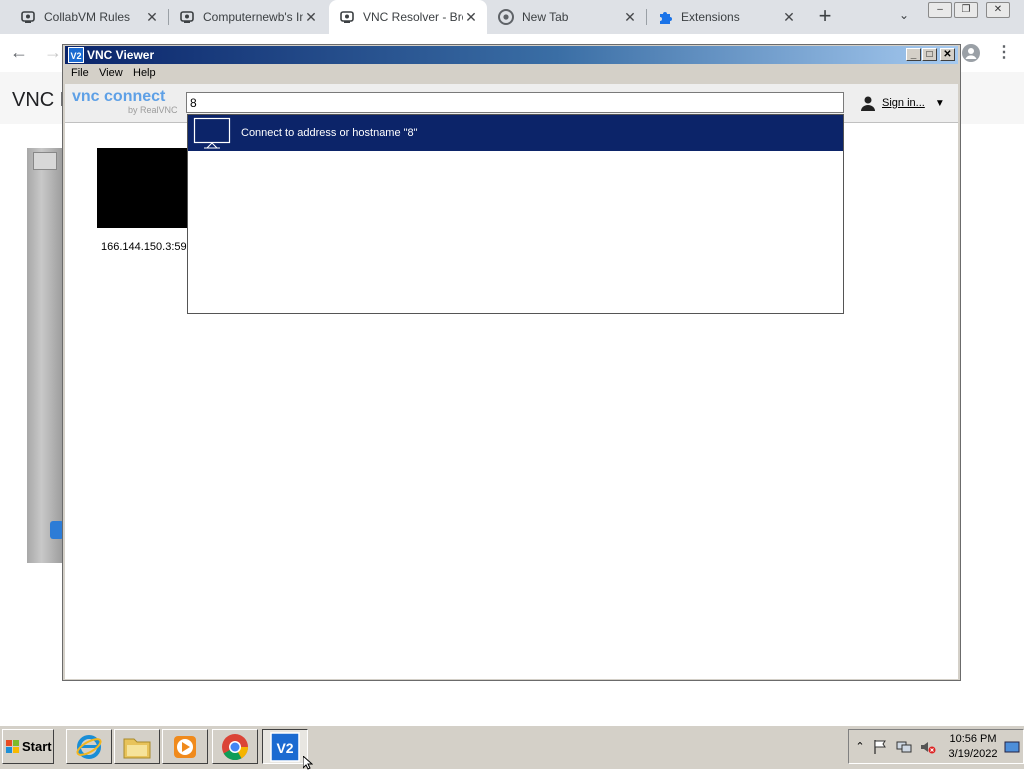 The height and width of the screenshot is (775, 1024). I want to click on dropdown-arrow-icon: ▼, so click(940, 103).